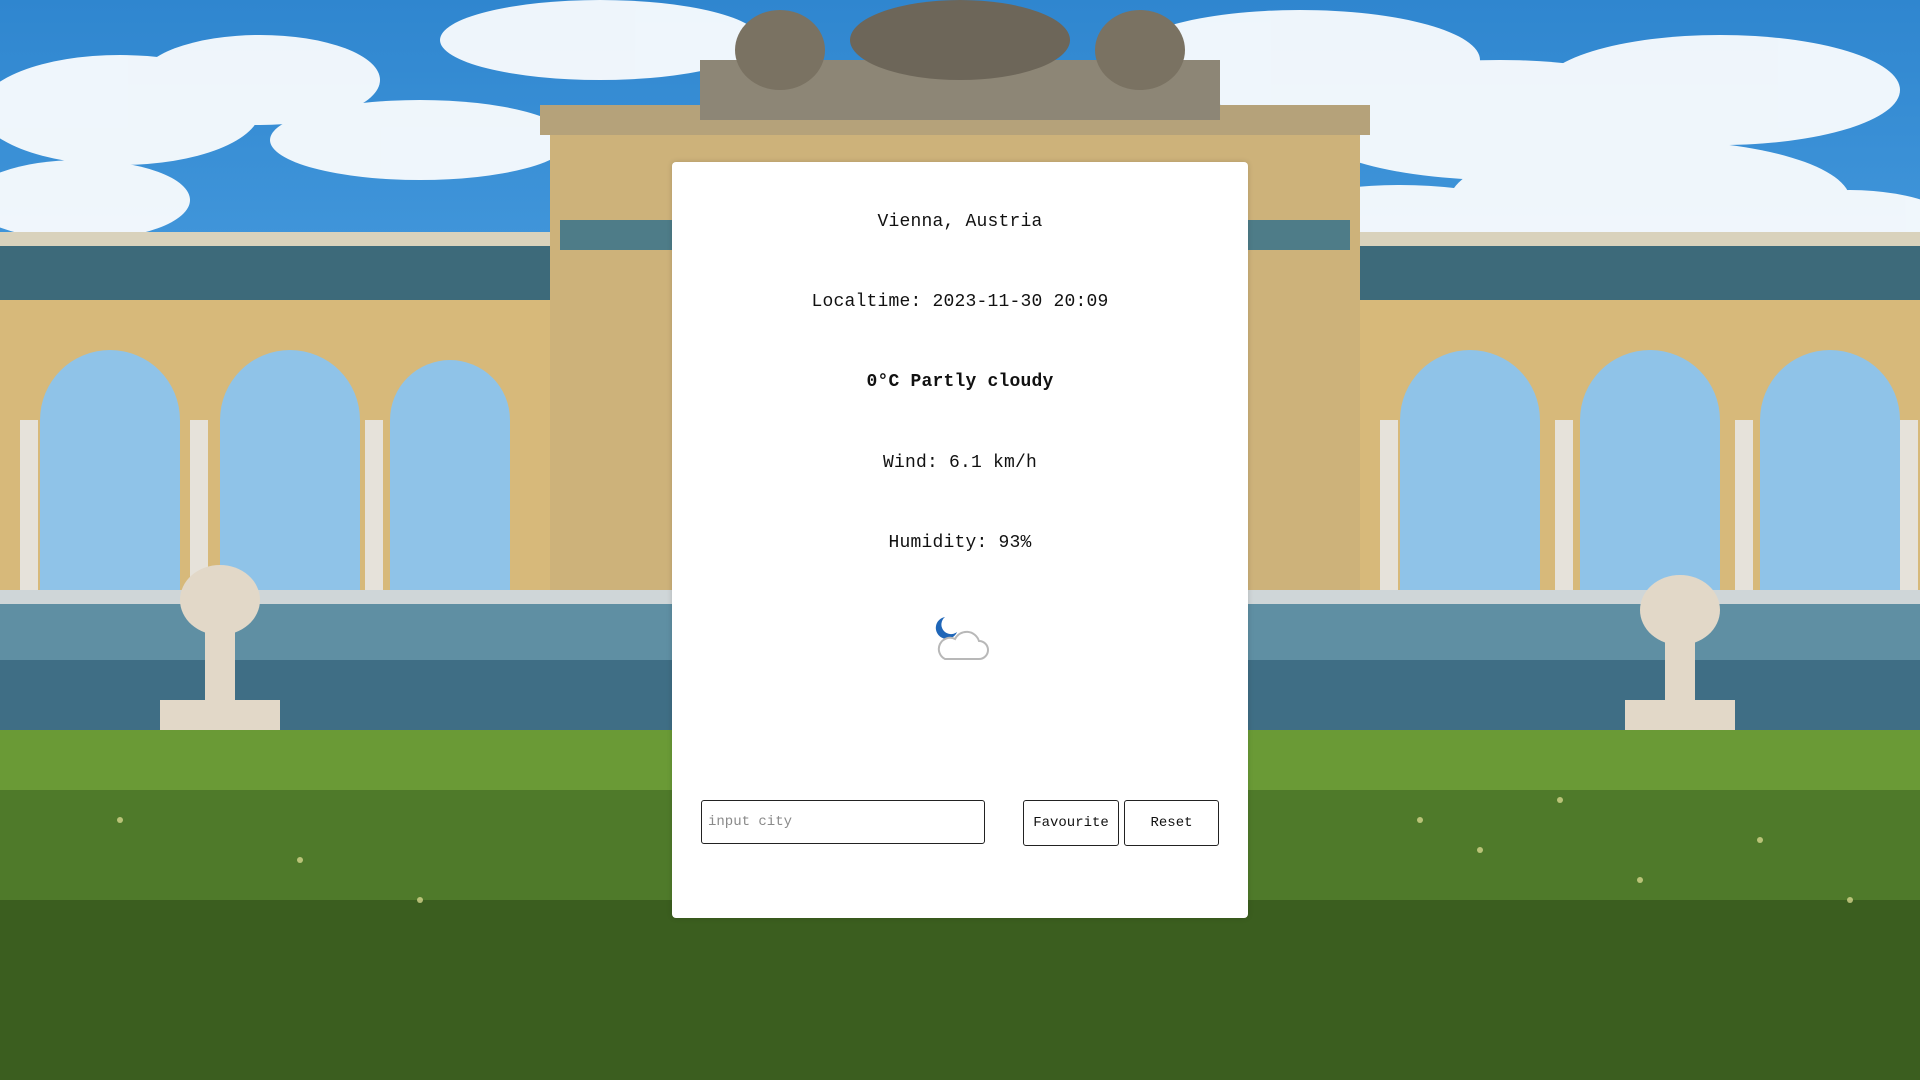 Image resolution: width=1920 pixels, height=1080 pixels. What do you see at coordinates (960, 382) in the screenshot?
I see `temperature-condition-text: 0°C Partly cloudy` at bounding box center [960, 382].